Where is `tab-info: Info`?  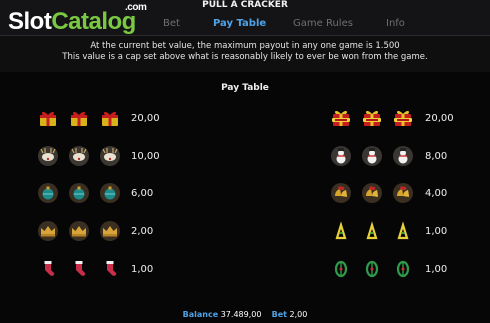
tab-info: Info is located at coordinates (395, 24).